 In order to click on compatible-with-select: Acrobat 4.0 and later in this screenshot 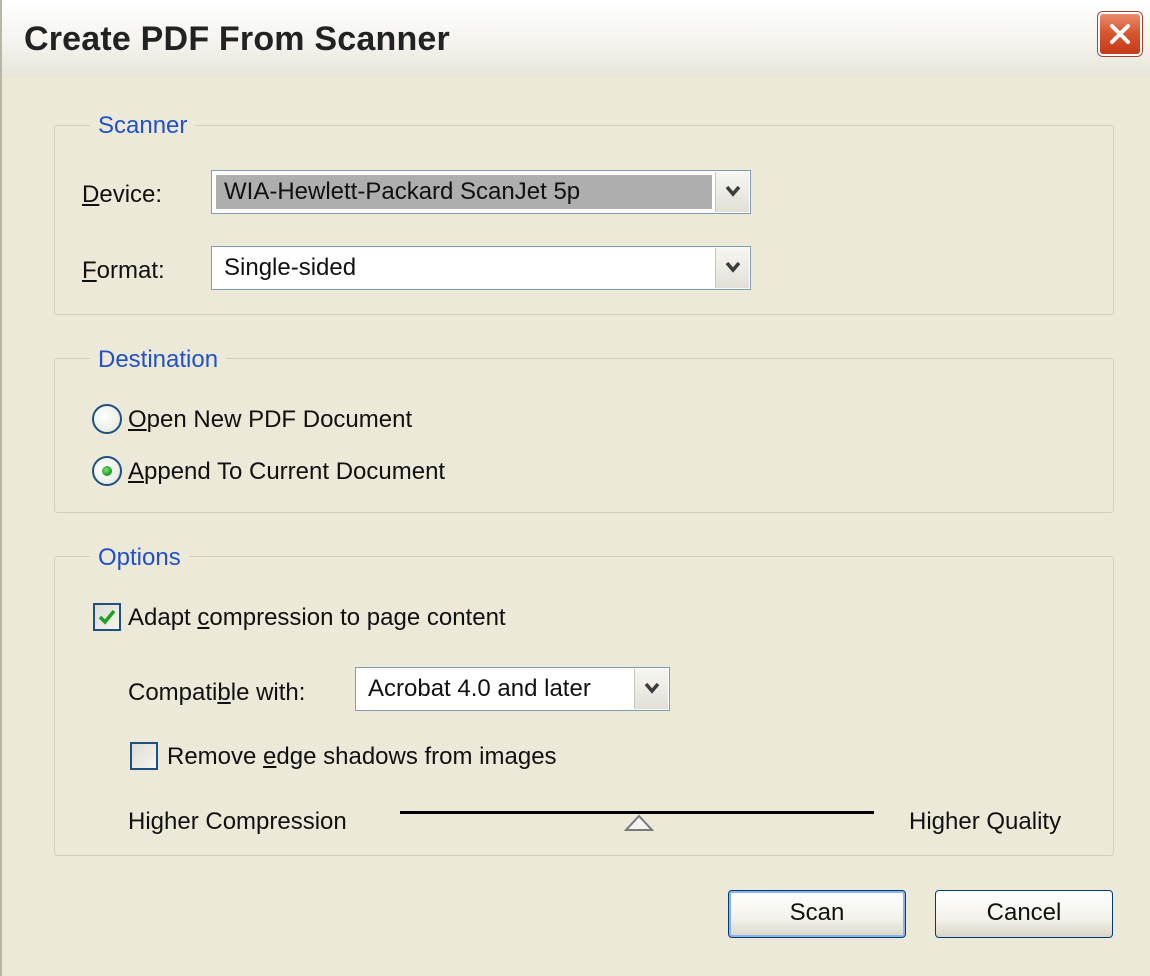, I will do `click(512, 689)`.